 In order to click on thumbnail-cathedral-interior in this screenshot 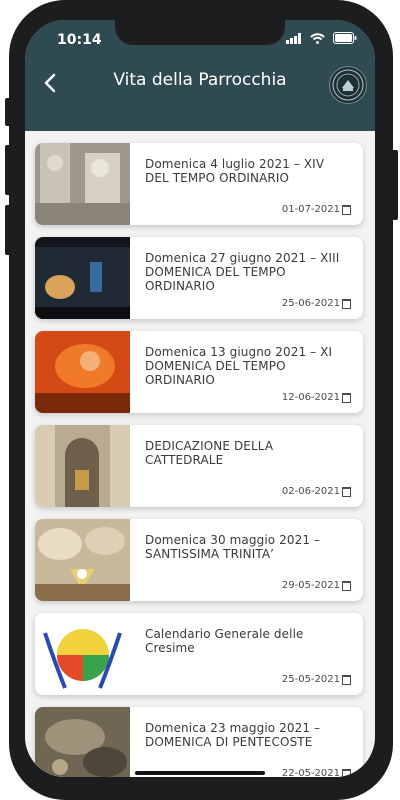, I will do `click(82, 466)`.